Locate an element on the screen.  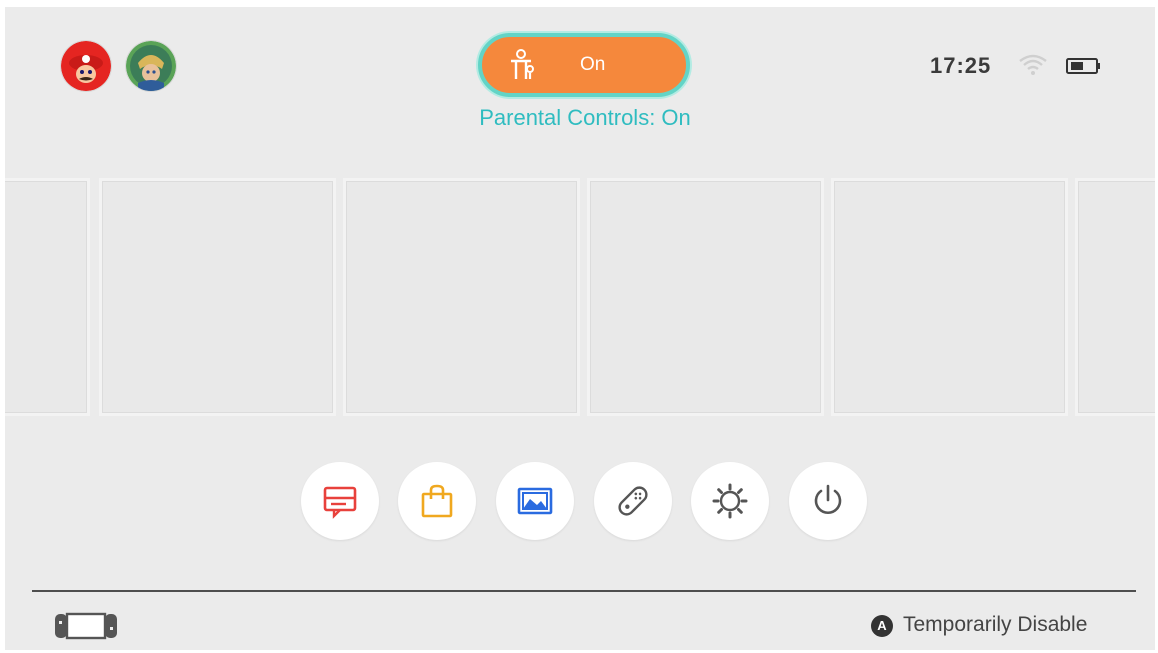
album-icon is located at coordinates (535, 501).